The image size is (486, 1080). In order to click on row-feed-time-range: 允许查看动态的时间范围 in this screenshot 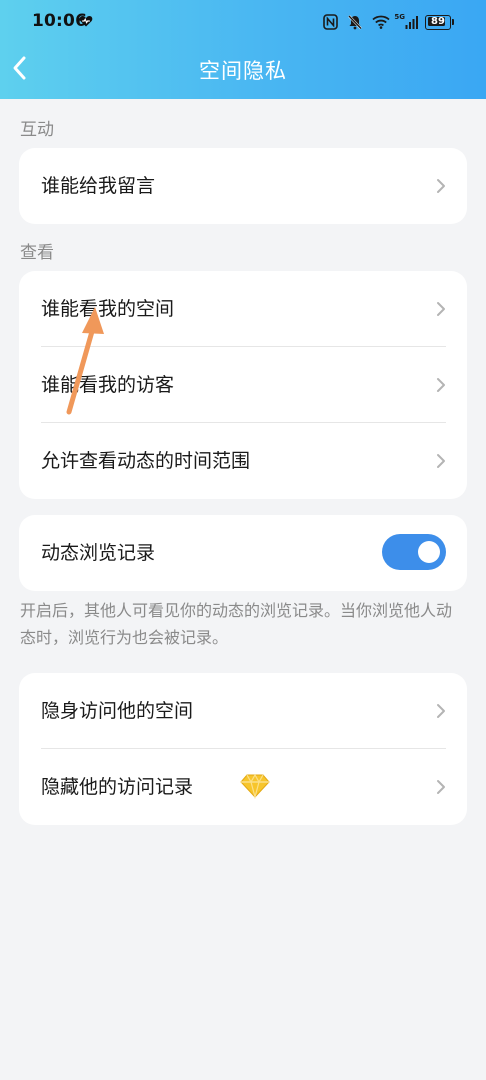, I will do `click(243, 461)`.